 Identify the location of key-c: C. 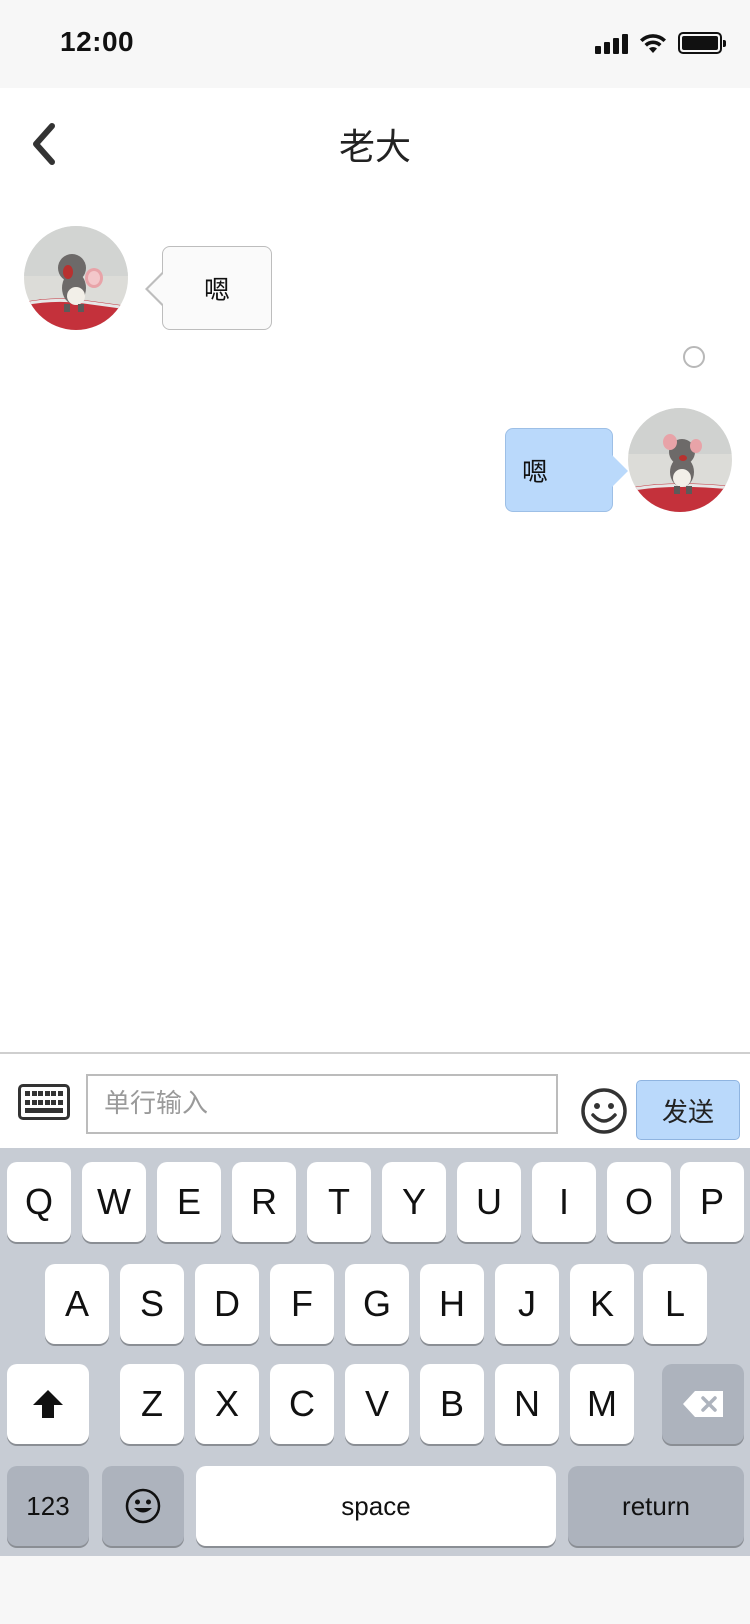
(302, 1404).